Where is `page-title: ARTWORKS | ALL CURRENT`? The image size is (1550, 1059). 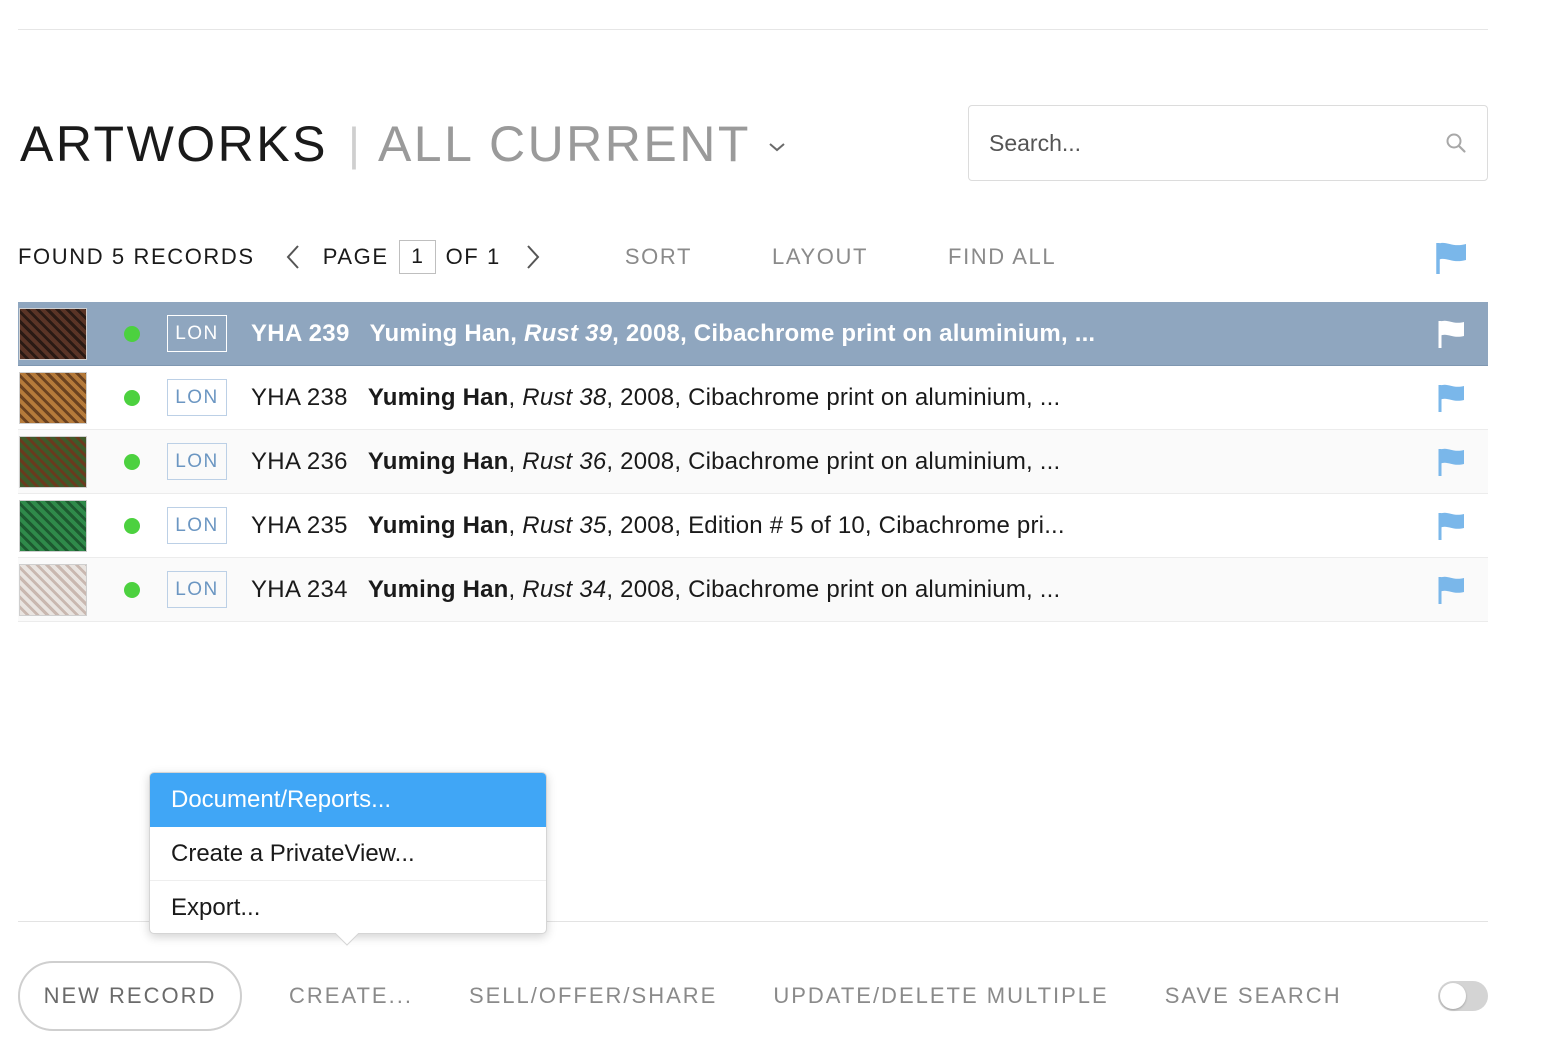 page-title: ARTWORKS | ALL CURRENT is located at coordinates (404, 144).